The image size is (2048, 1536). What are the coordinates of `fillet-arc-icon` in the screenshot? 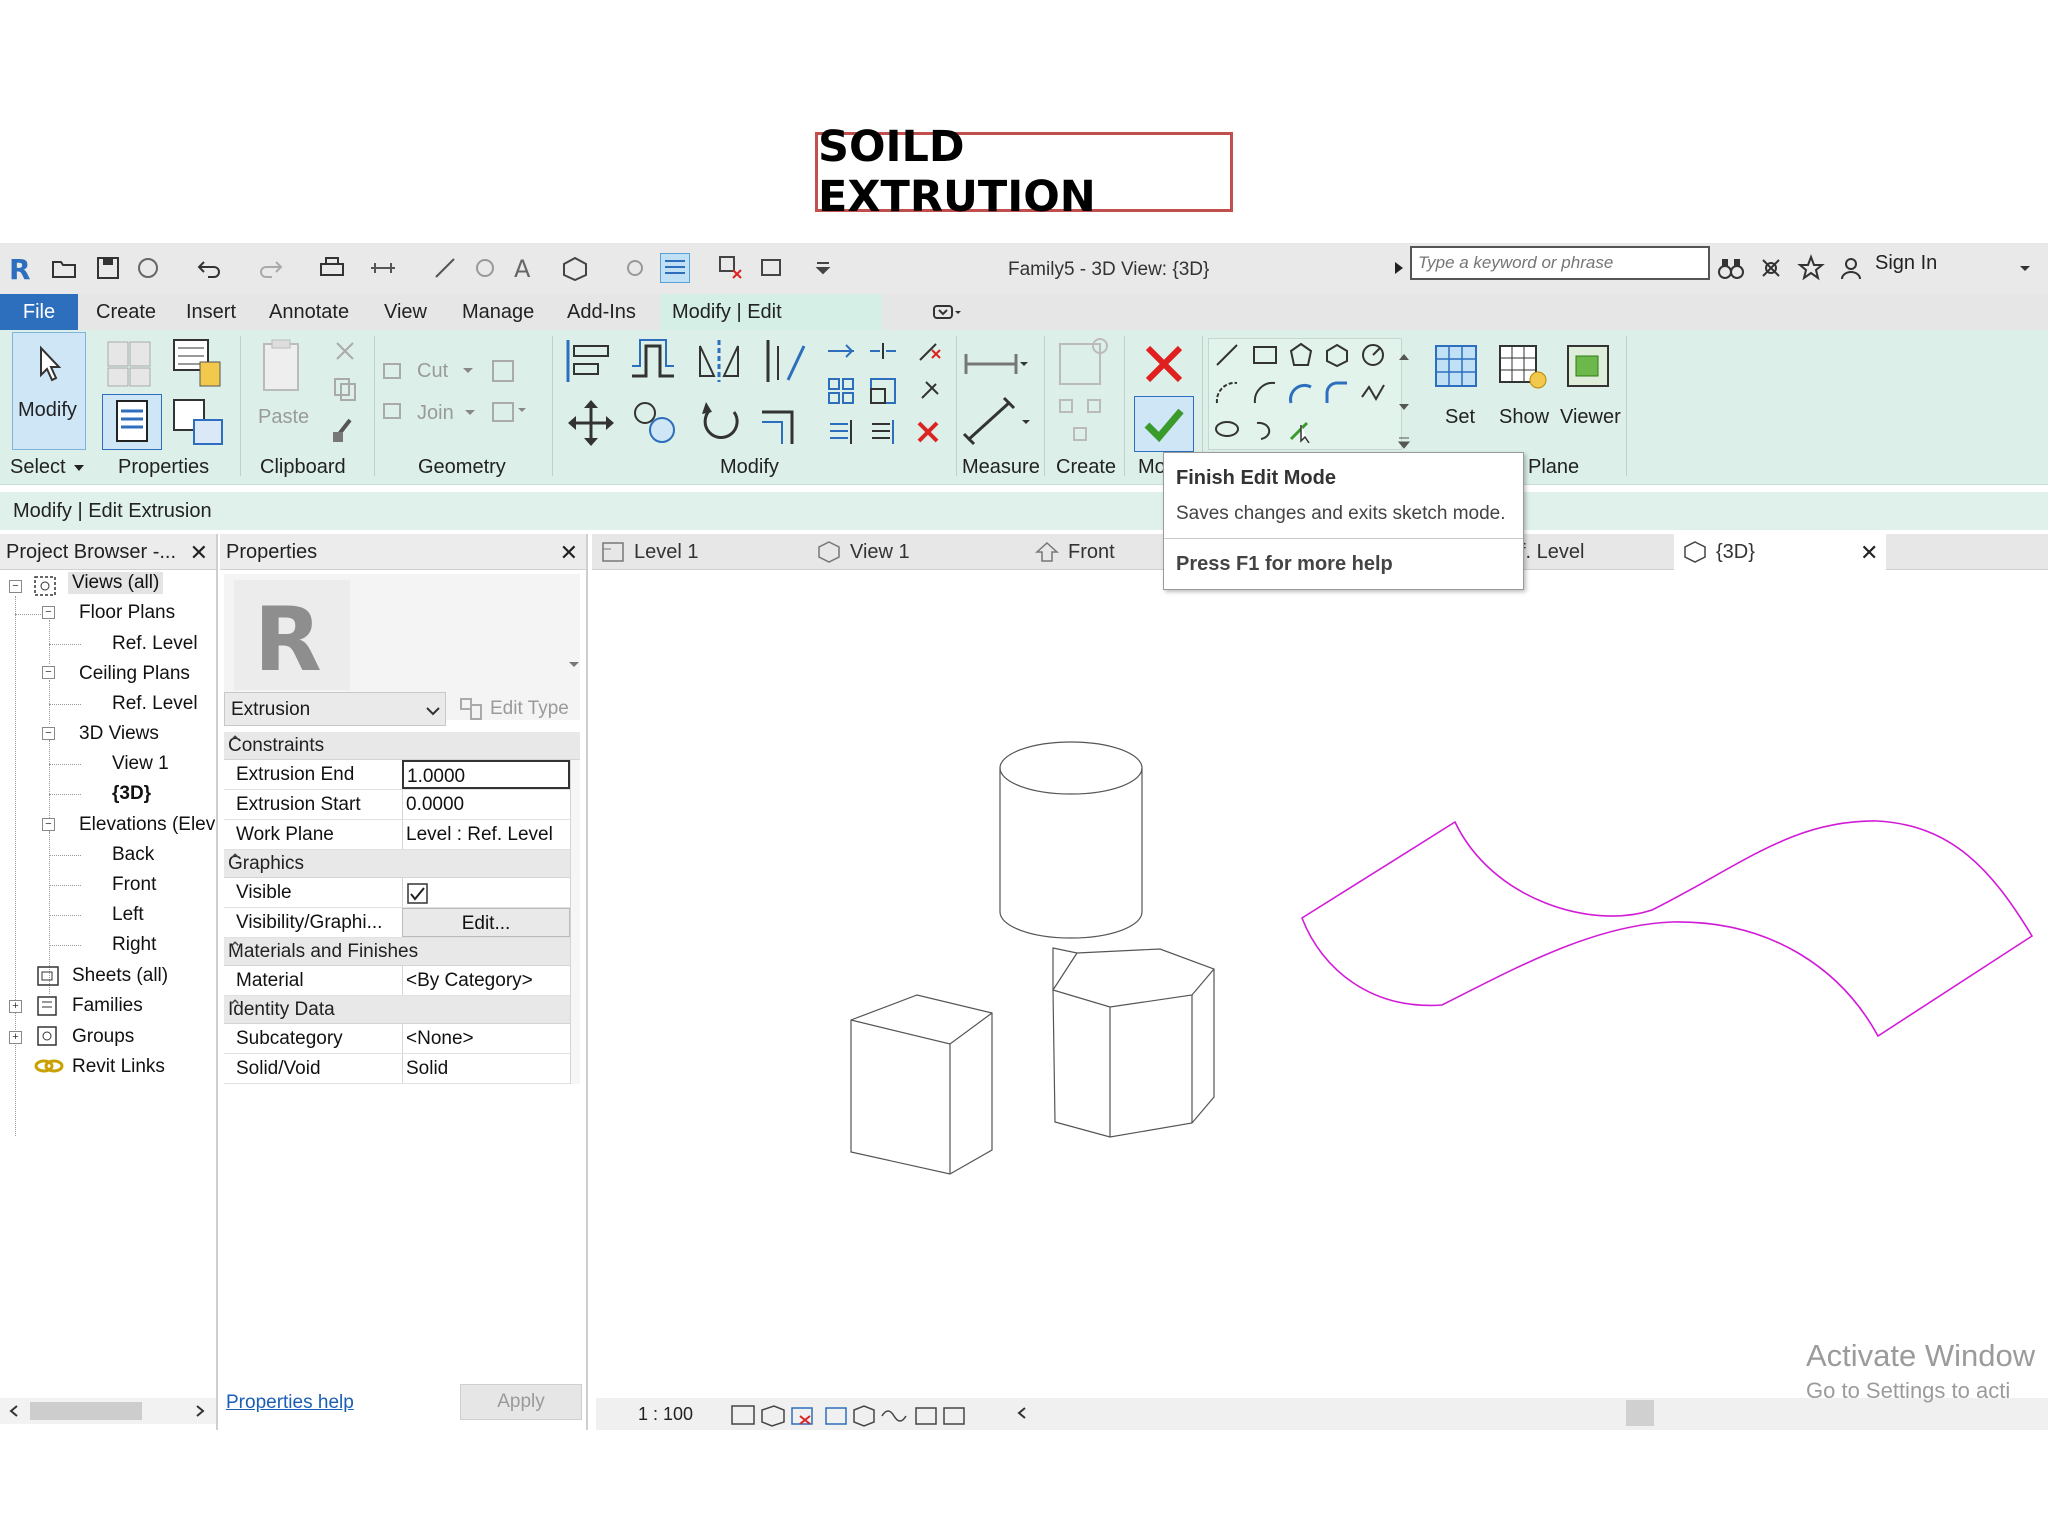 It's located at (1337, 393).